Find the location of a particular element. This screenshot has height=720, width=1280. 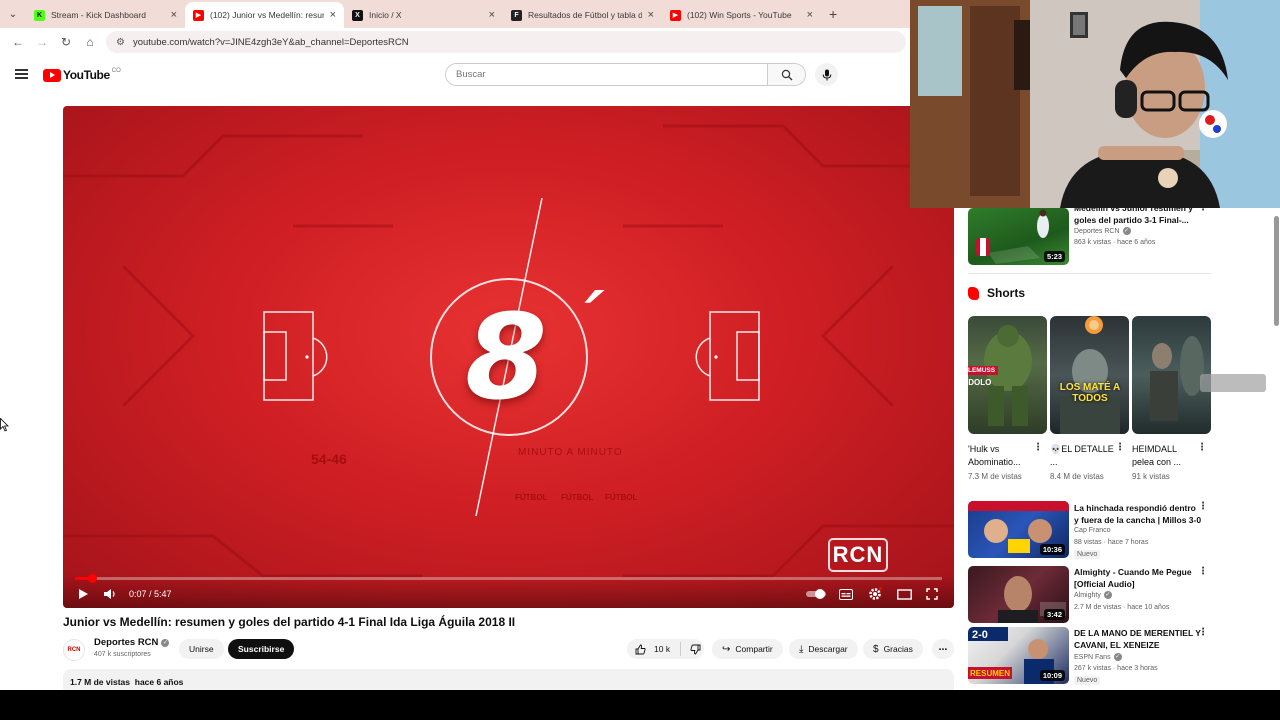

menu-icon is located at coordinates (21, 74).